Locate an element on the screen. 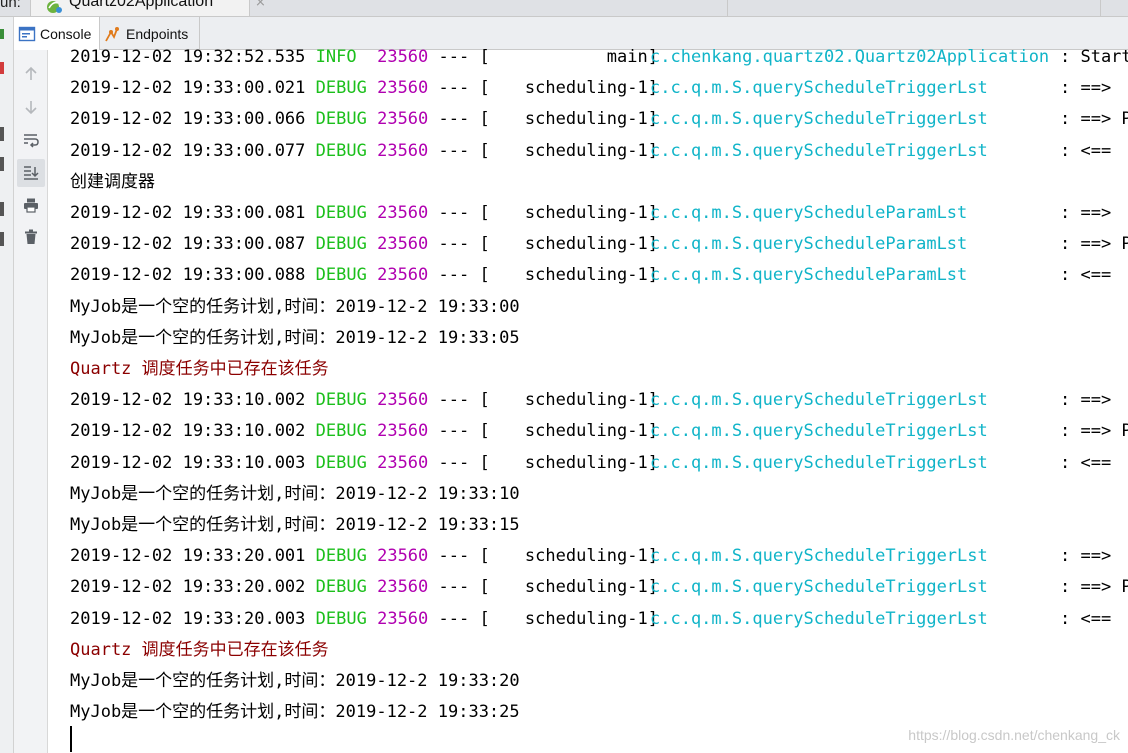 This screenshot has width=1128, height=753. spring-boot-icon is located at coordinates (54, 7).